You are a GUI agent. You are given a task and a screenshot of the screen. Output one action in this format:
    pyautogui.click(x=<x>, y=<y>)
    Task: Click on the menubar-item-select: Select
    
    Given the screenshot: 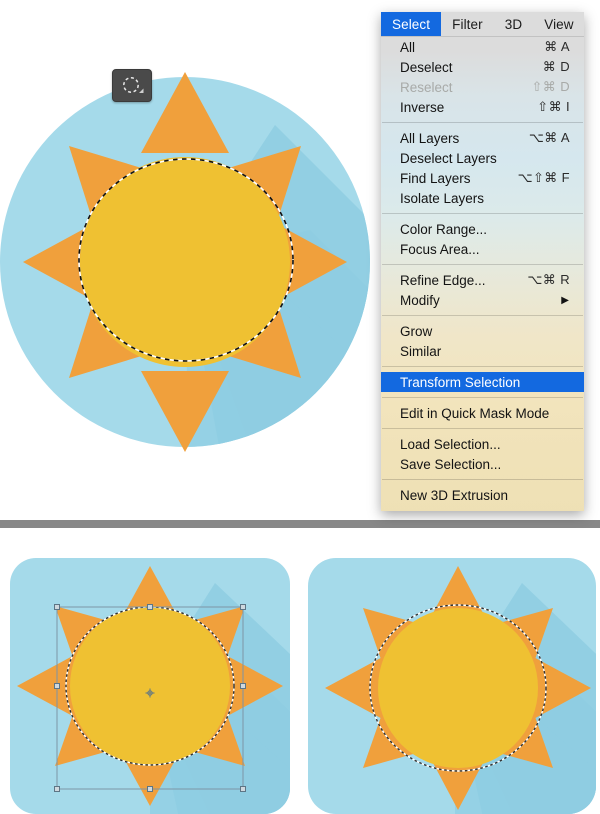 What is the action you would take?
    pyautogui.click(x=411, y=24)
    